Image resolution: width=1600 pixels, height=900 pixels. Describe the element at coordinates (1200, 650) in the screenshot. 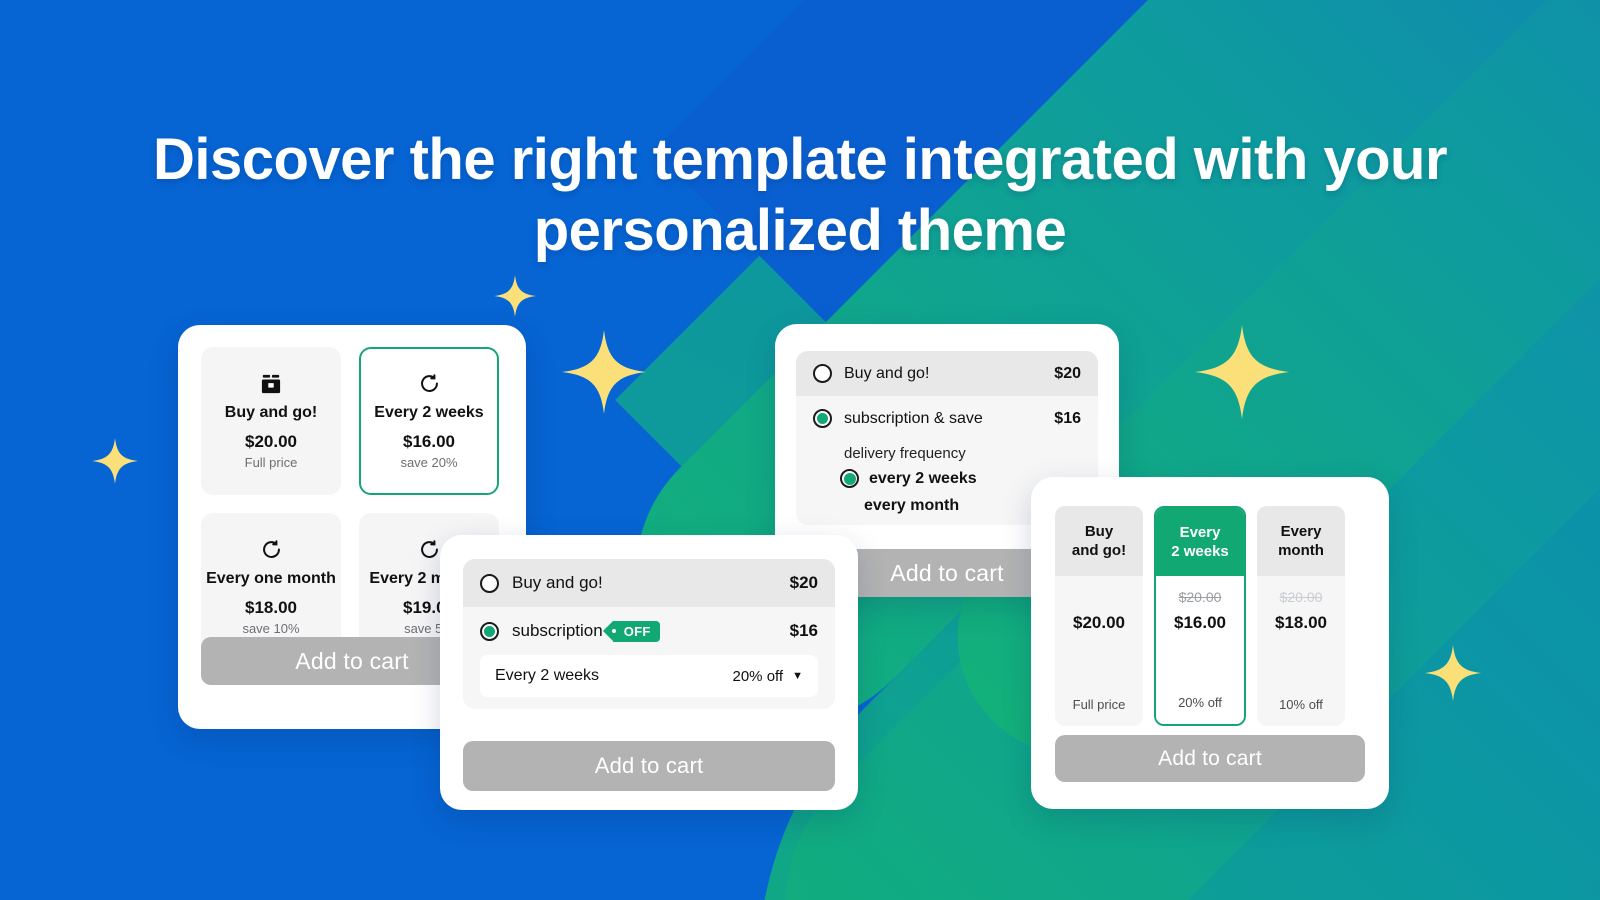

I see `plan-column-body: $20.00 $16.00 20% off` at that location.